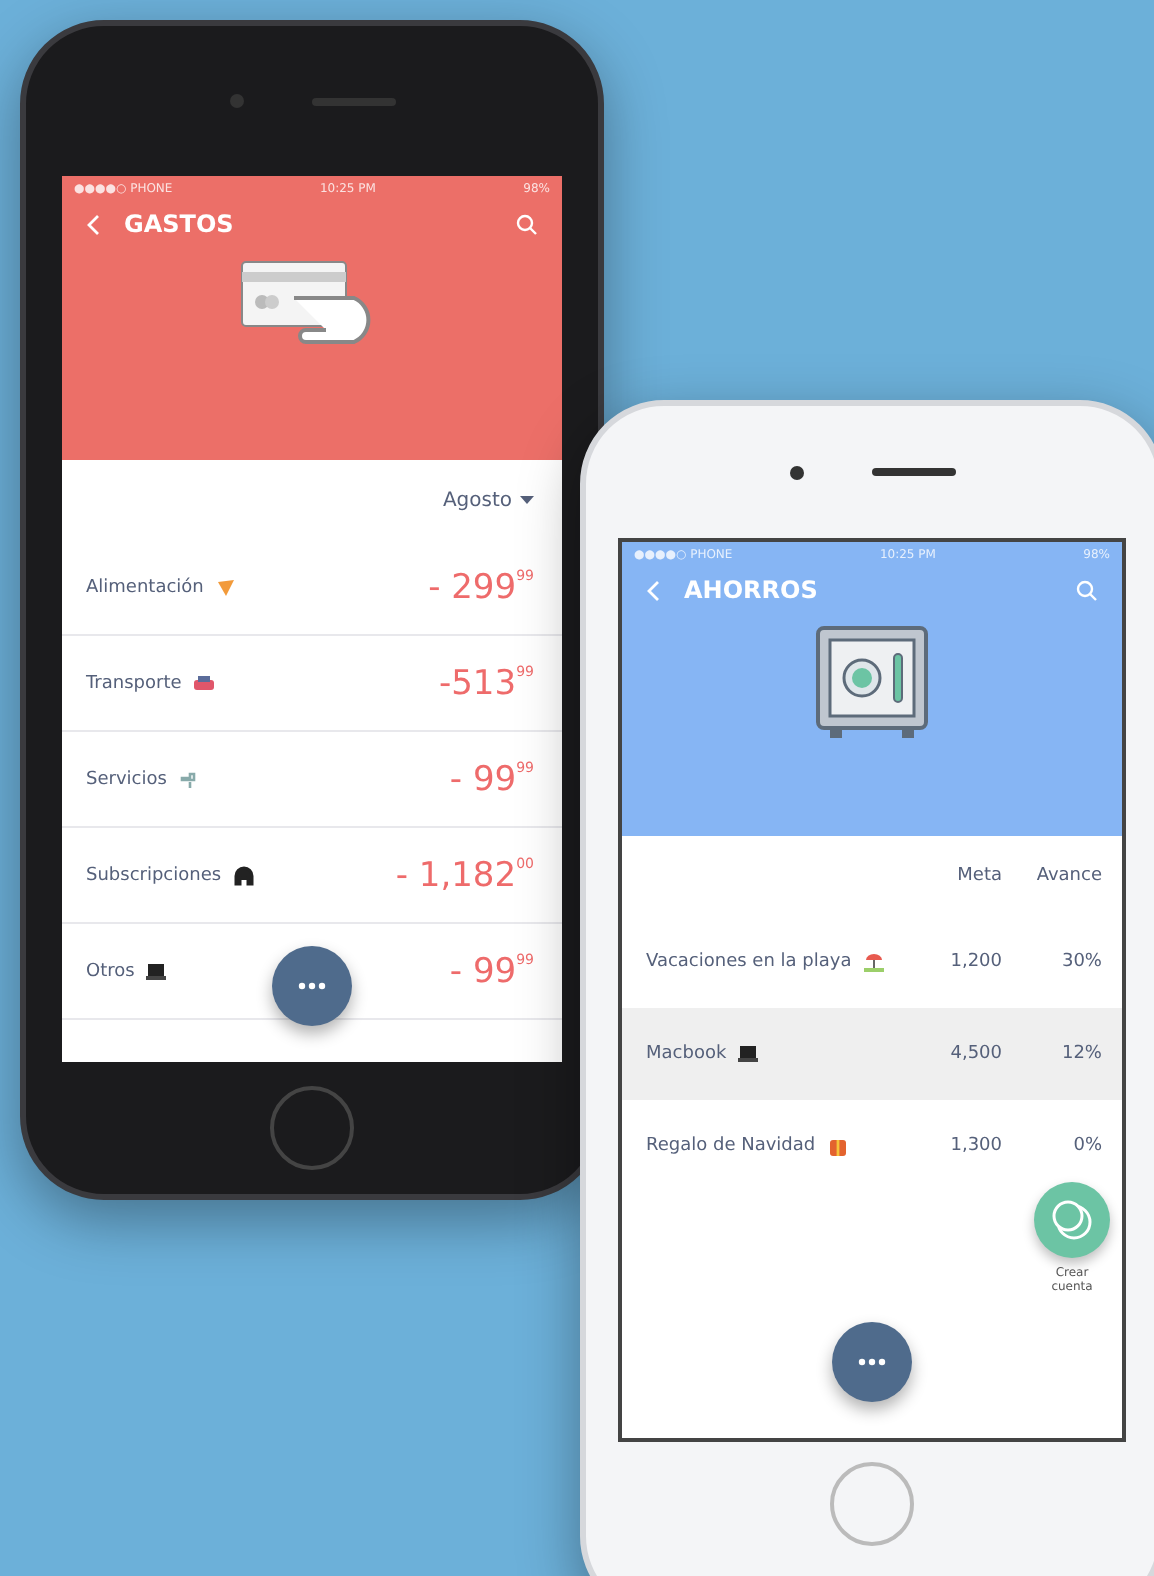  I want to click on goal-progress: 30%, so click(1080, 962).